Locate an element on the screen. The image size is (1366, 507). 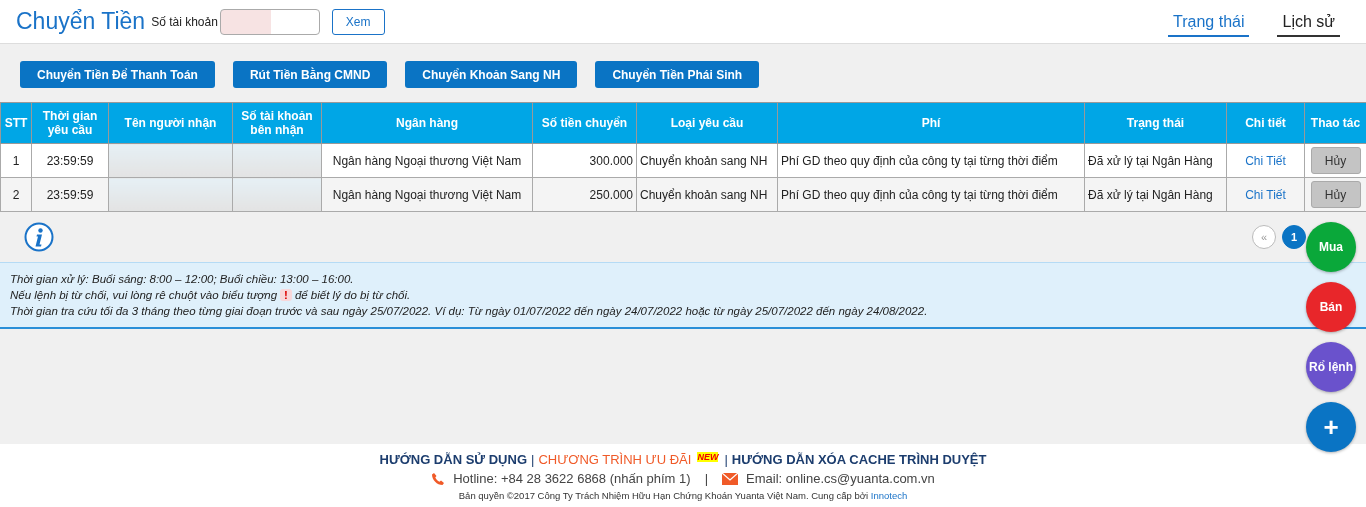
column-header: Trạng thái is located at coordinates (1155, 123).